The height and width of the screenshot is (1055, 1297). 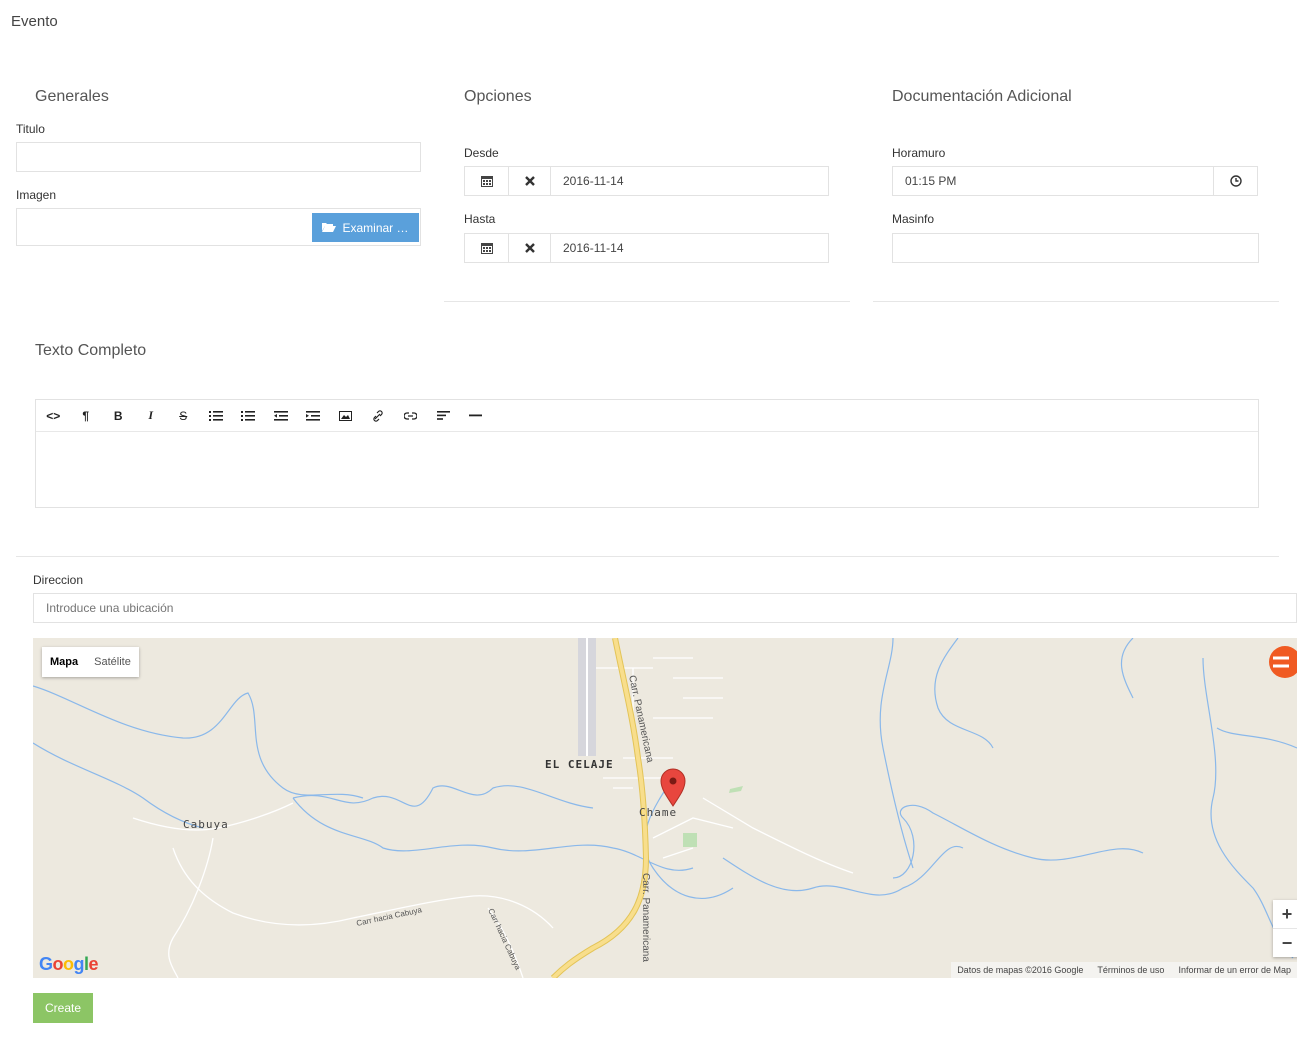 What do you see at coordinates (216, 416) in the screenshot?
I see `unordered-list-icon` at bounding box center [216, 416].